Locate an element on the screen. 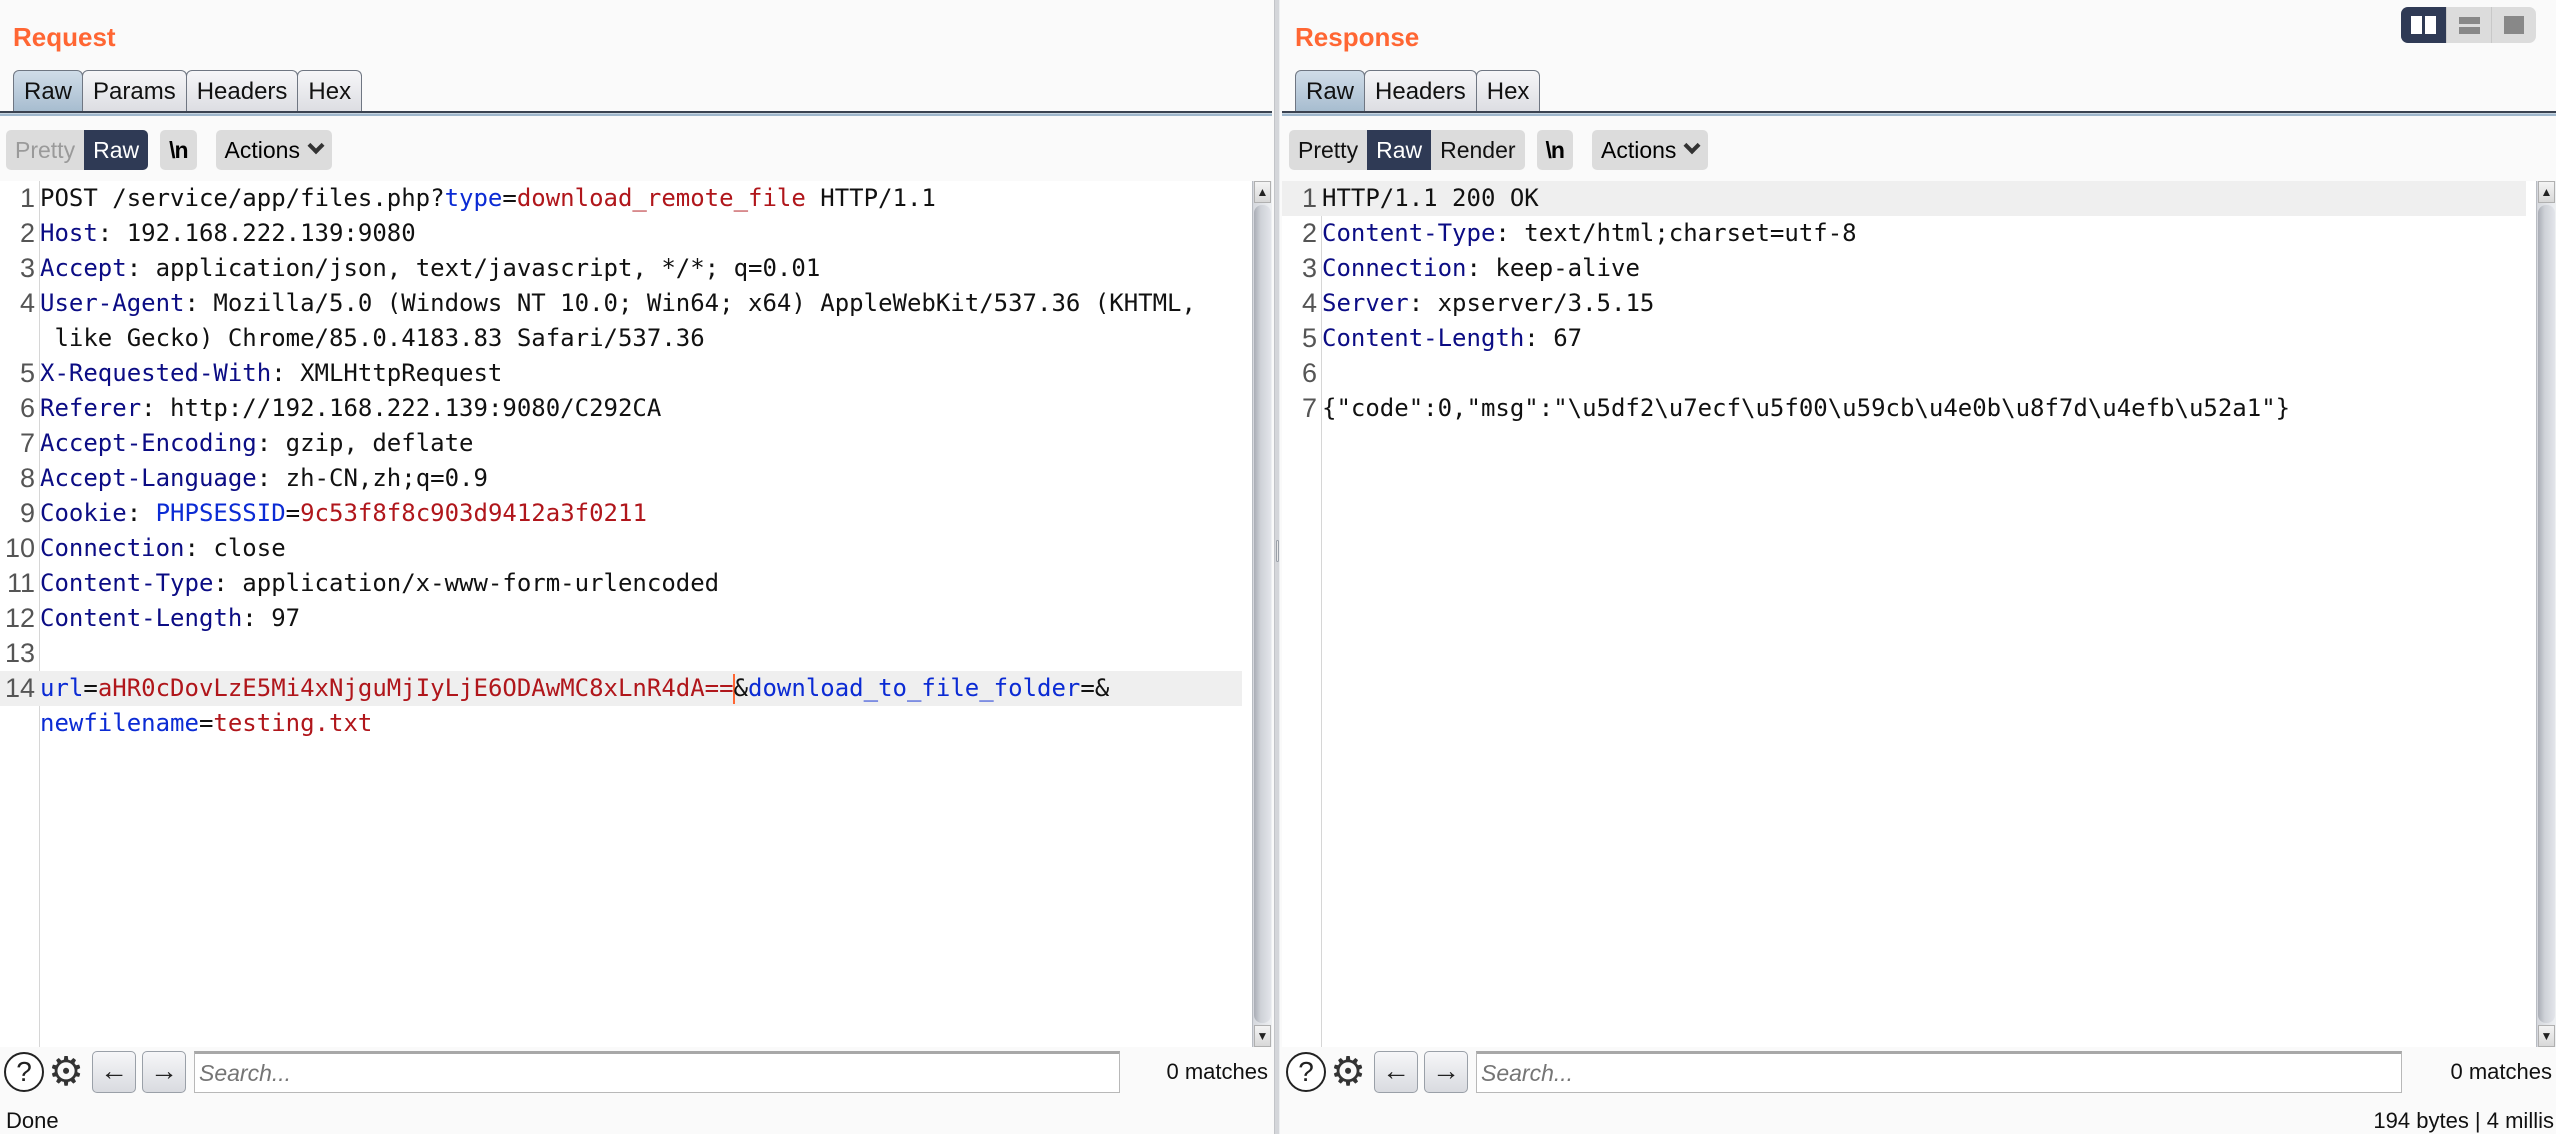  request-status: Done is located at coordinates (32, 1120).